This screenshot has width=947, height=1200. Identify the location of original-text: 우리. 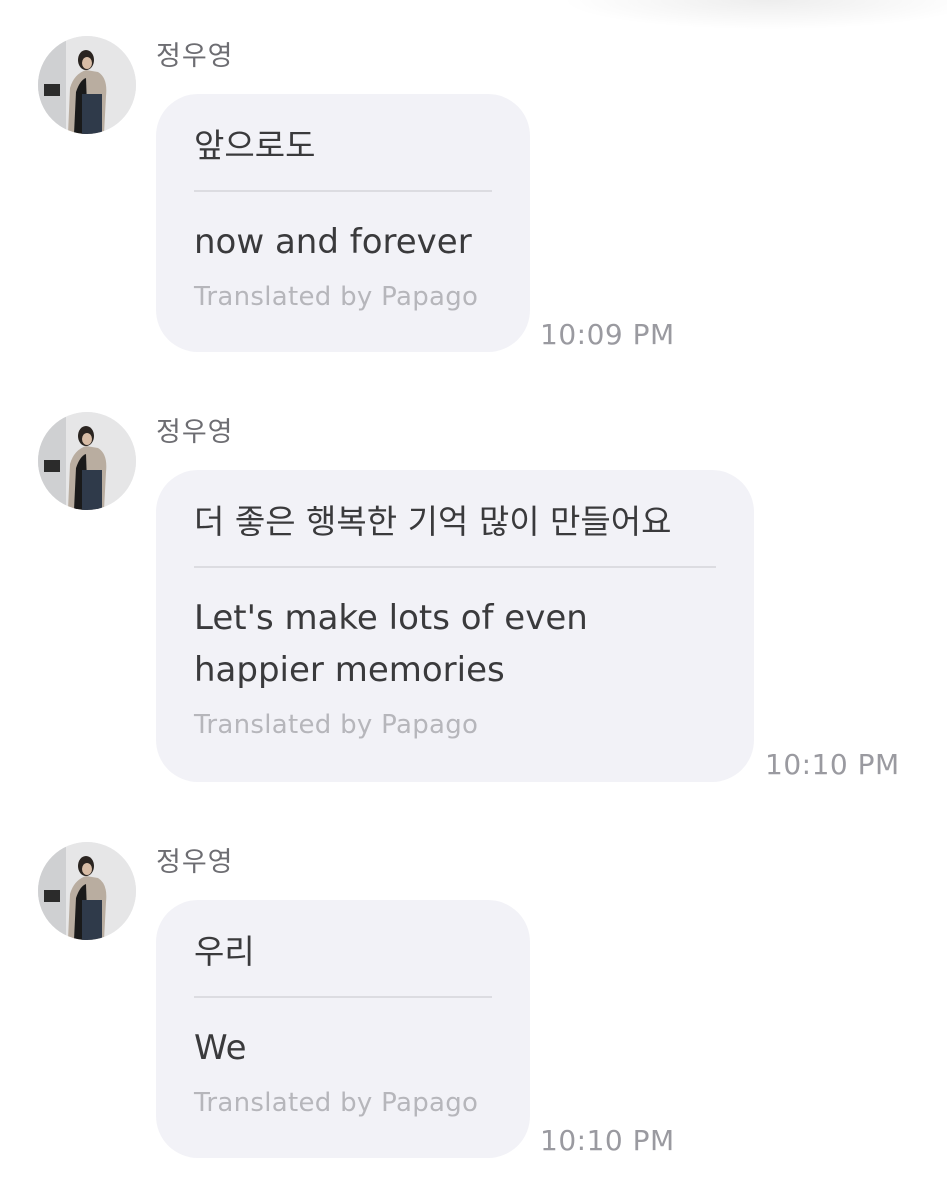
(224, 951).